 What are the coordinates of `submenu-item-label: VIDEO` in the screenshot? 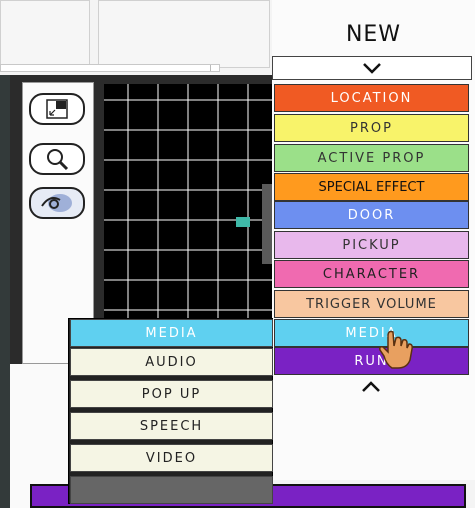 It's located at (171, 458).